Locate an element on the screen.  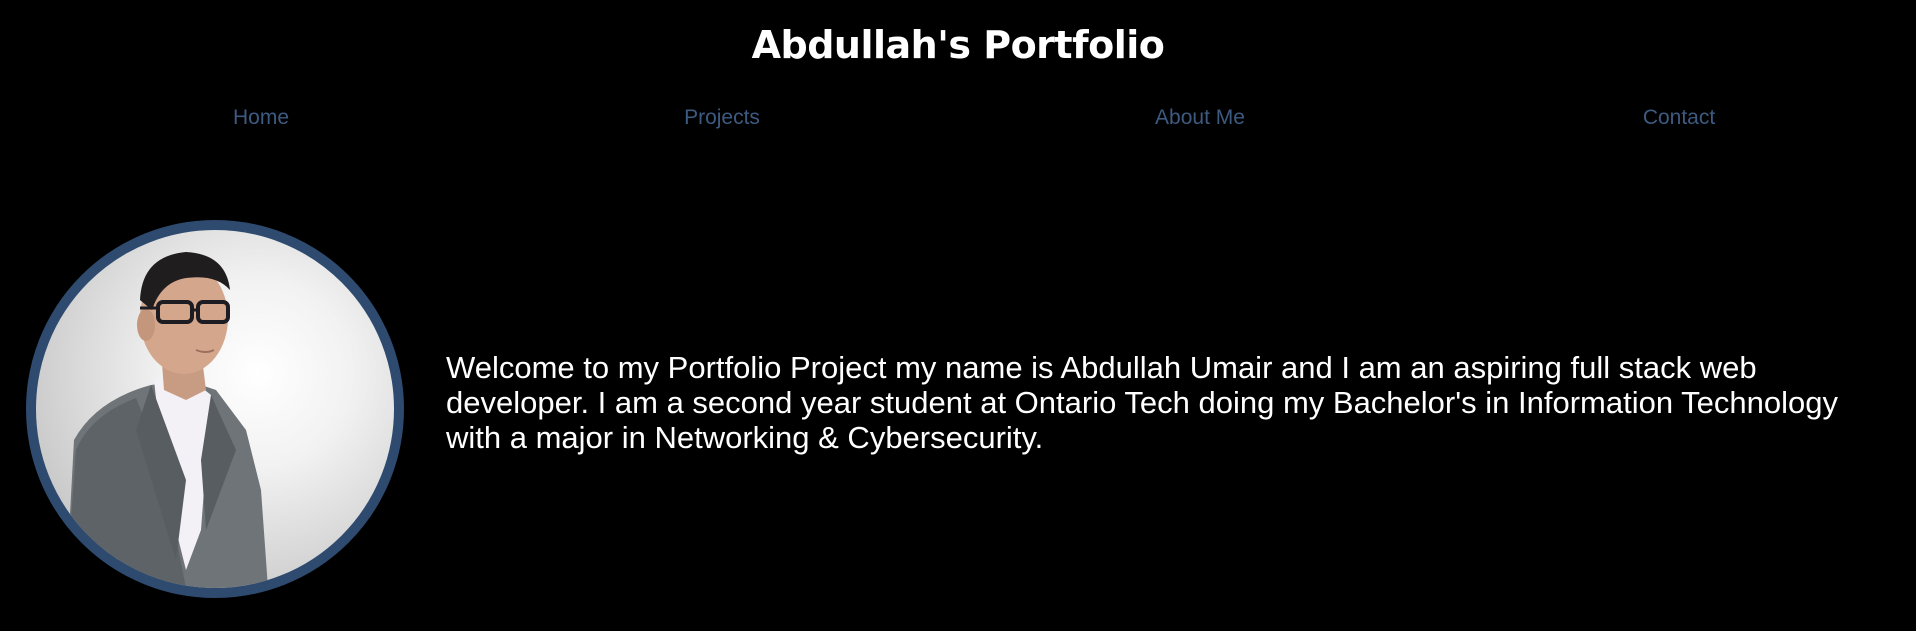
nav-link-about-me: About Me is located at coordinates (1200, 118).